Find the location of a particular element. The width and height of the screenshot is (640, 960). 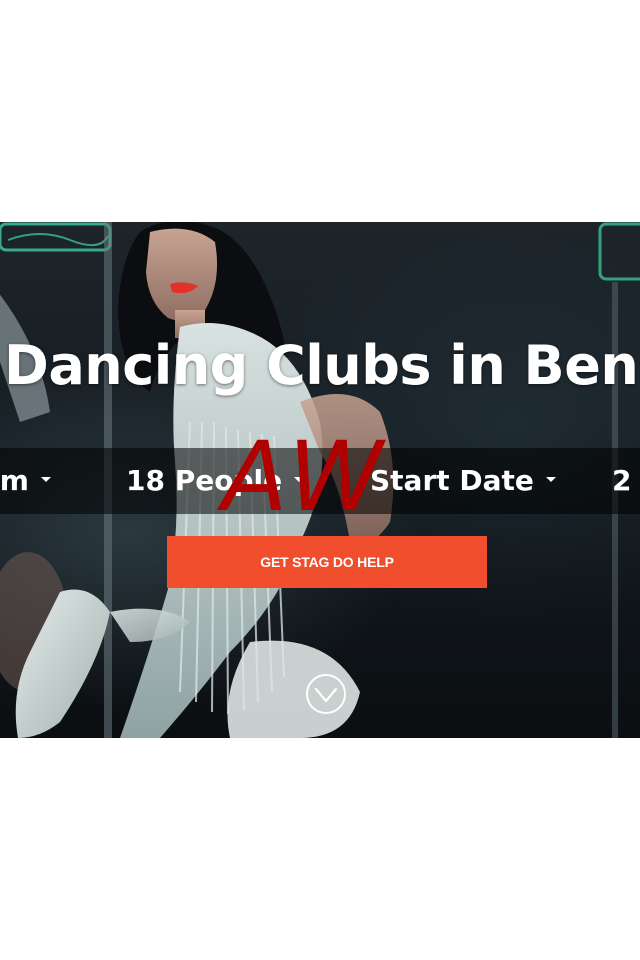

filter-dropdown-start-date: Start Date is located at coordinates (463, 481).